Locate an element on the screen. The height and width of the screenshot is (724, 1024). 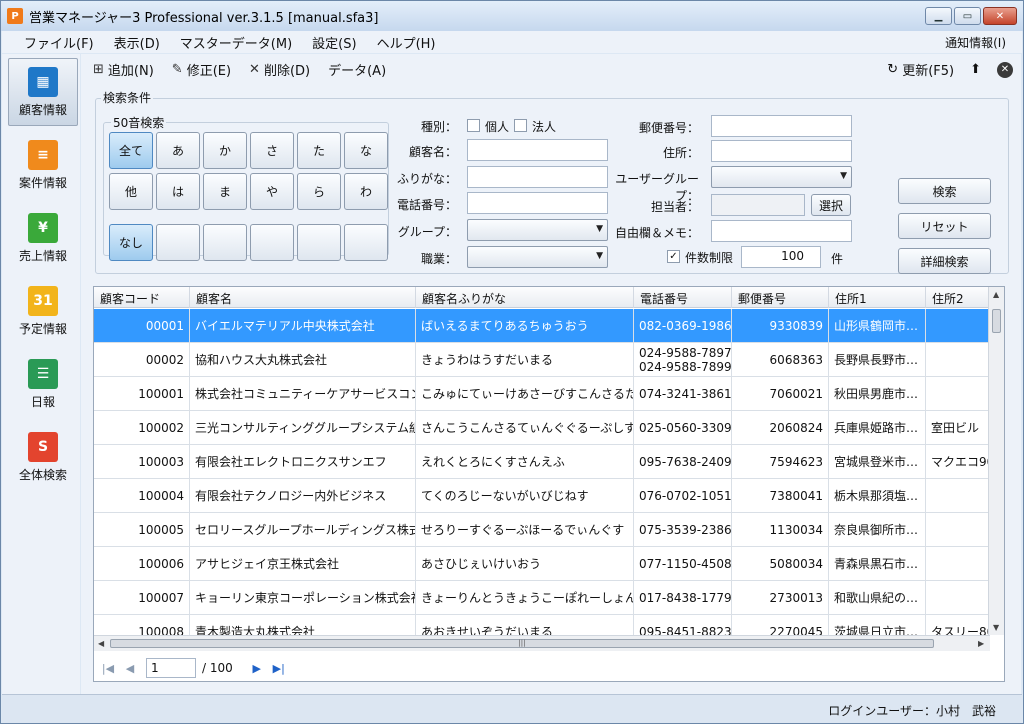
kana-button-all: 全て is located at coordinates (131, 150).